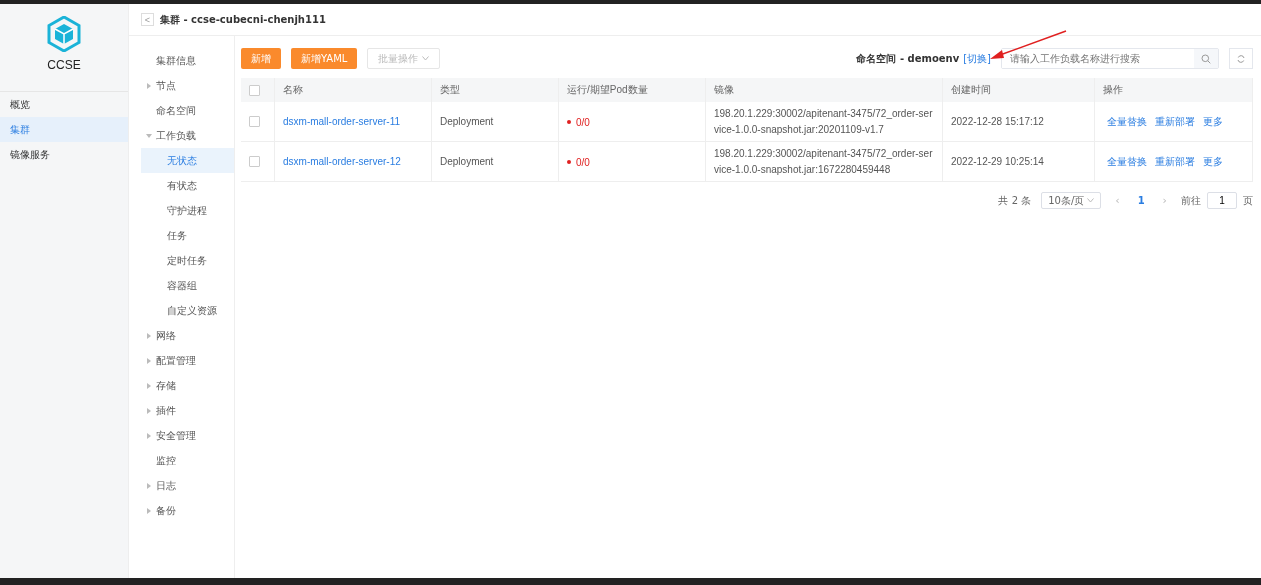  Describe the element at coordinates (607, 89) in the screenshot. I see `column-header: 运行/期望Pod数量` at that location.